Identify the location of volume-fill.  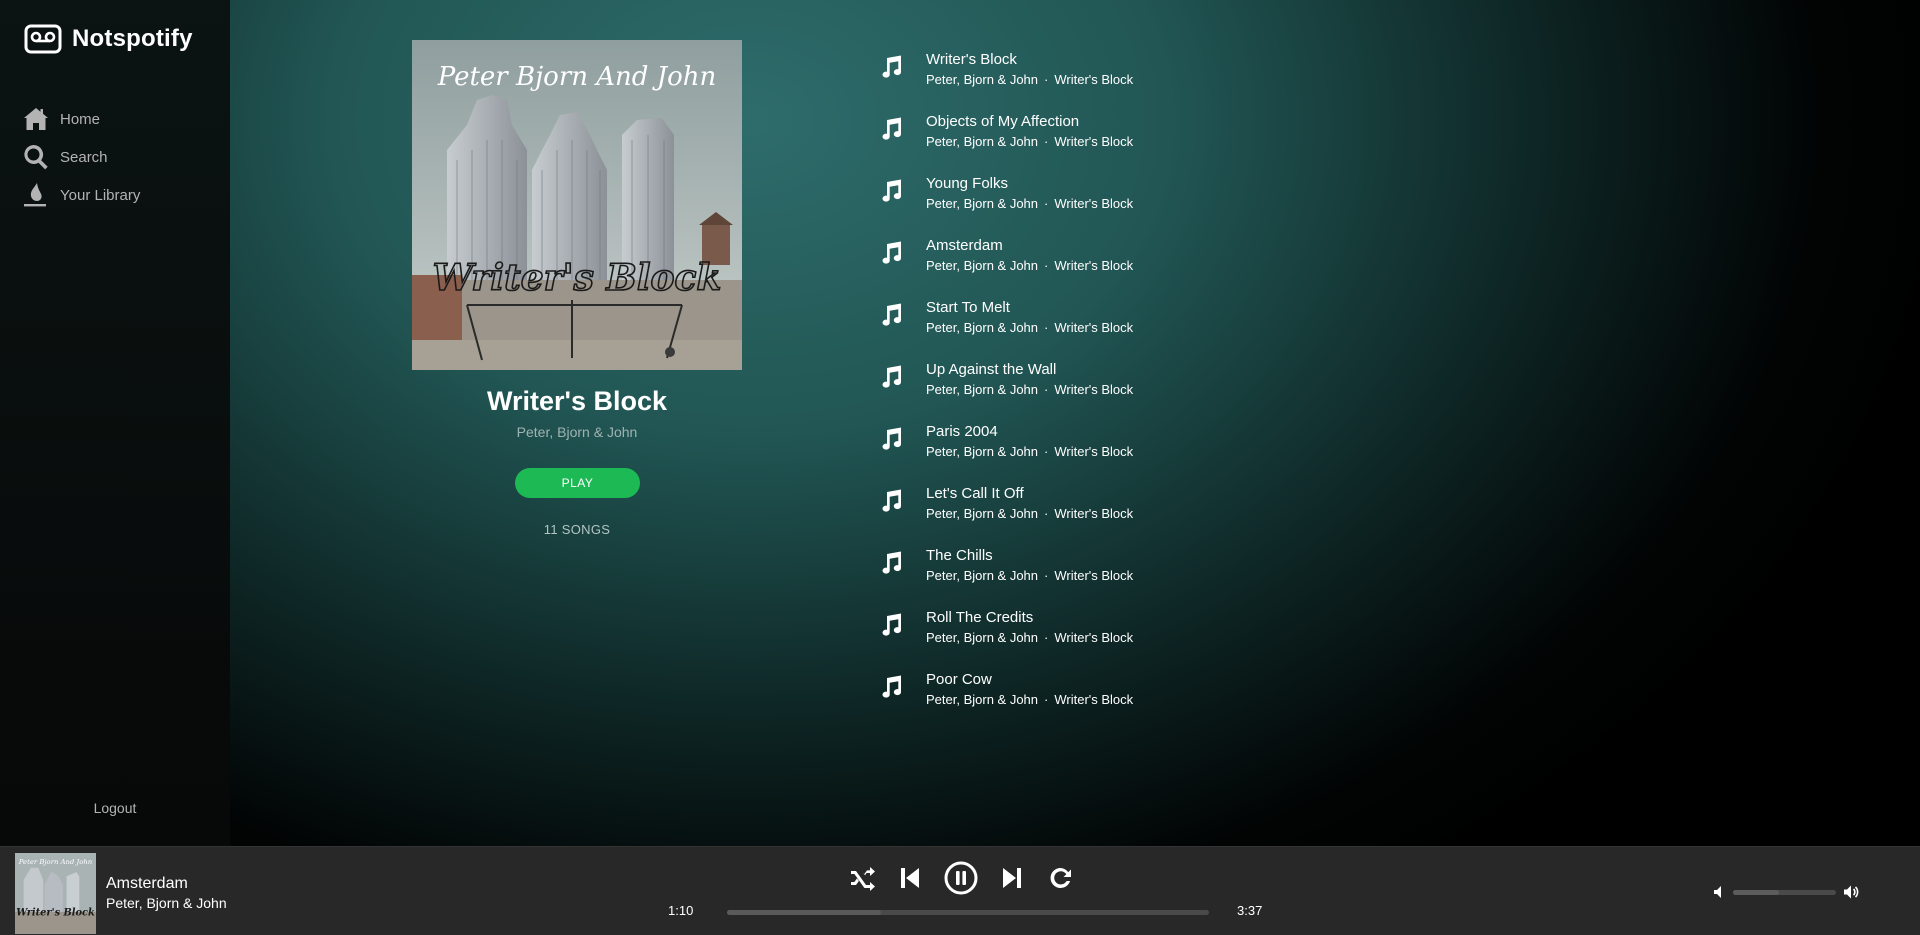
(1756, 892).